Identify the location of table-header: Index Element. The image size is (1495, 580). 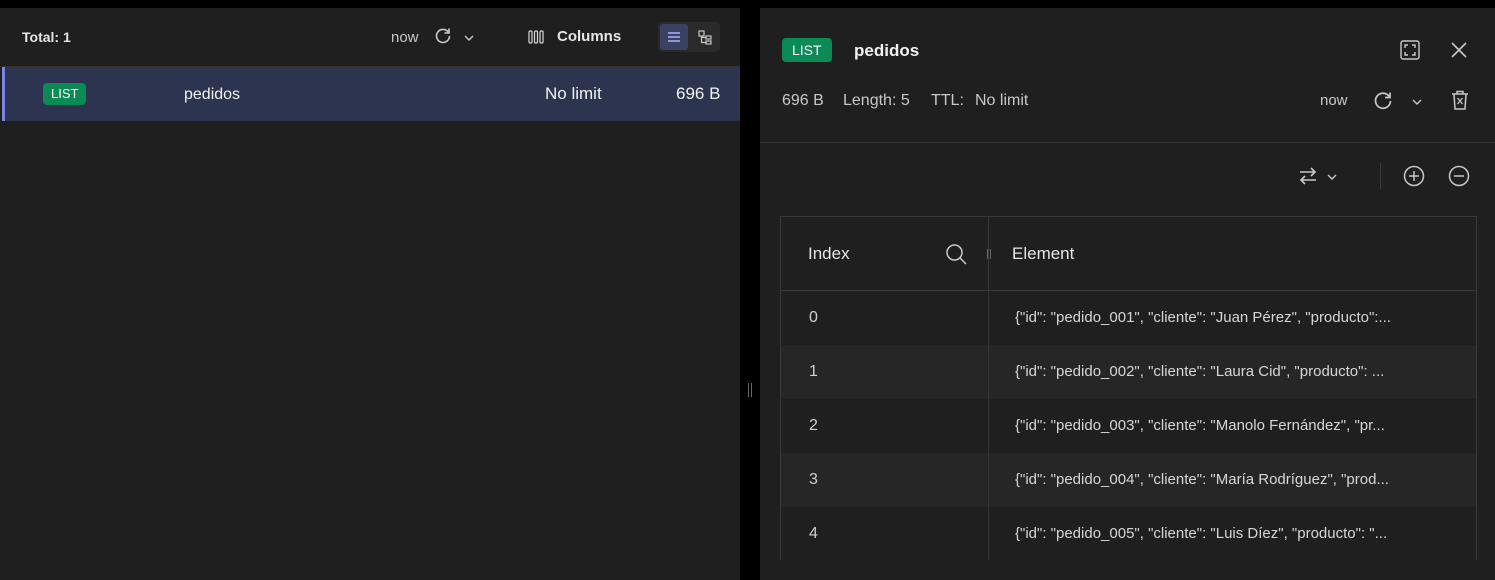
(1128, 254).